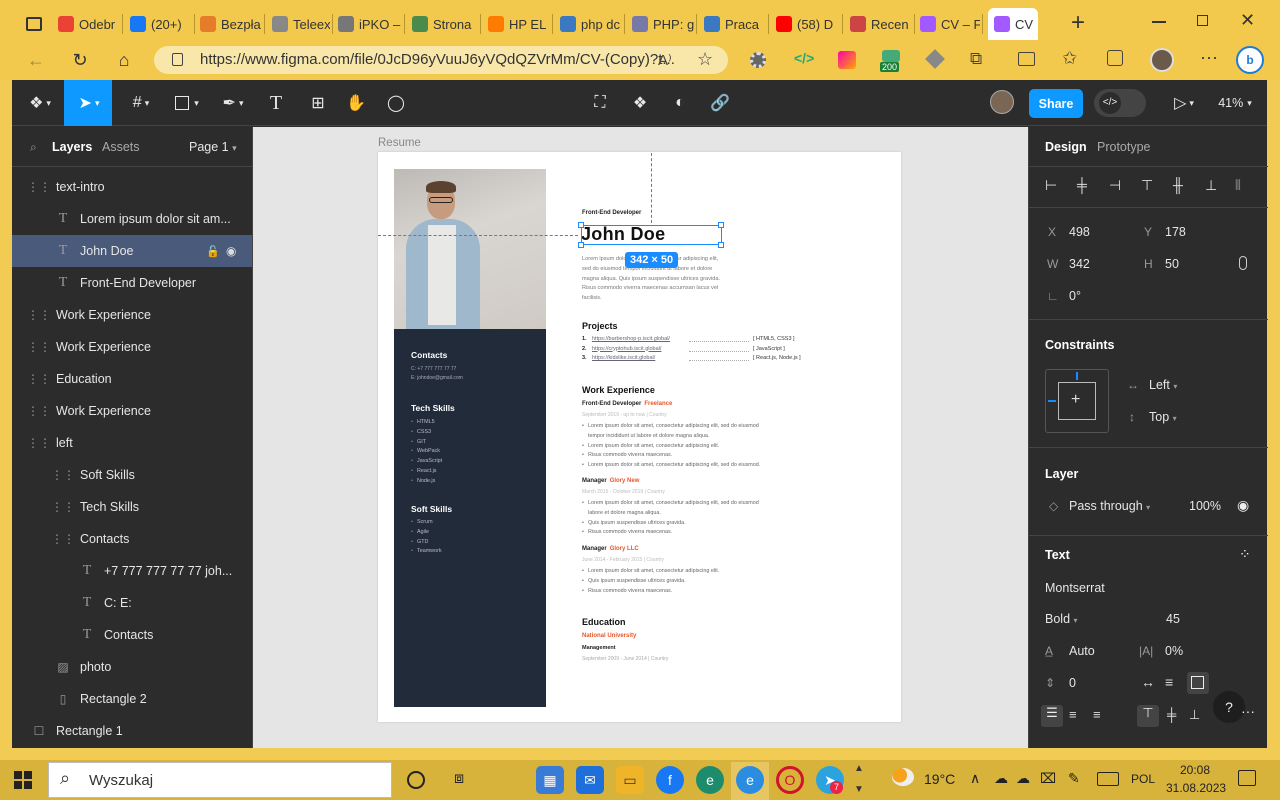 The image size is (1280, 800). I want to click on clock-date: 31.08.2023, so click(1196, 788).